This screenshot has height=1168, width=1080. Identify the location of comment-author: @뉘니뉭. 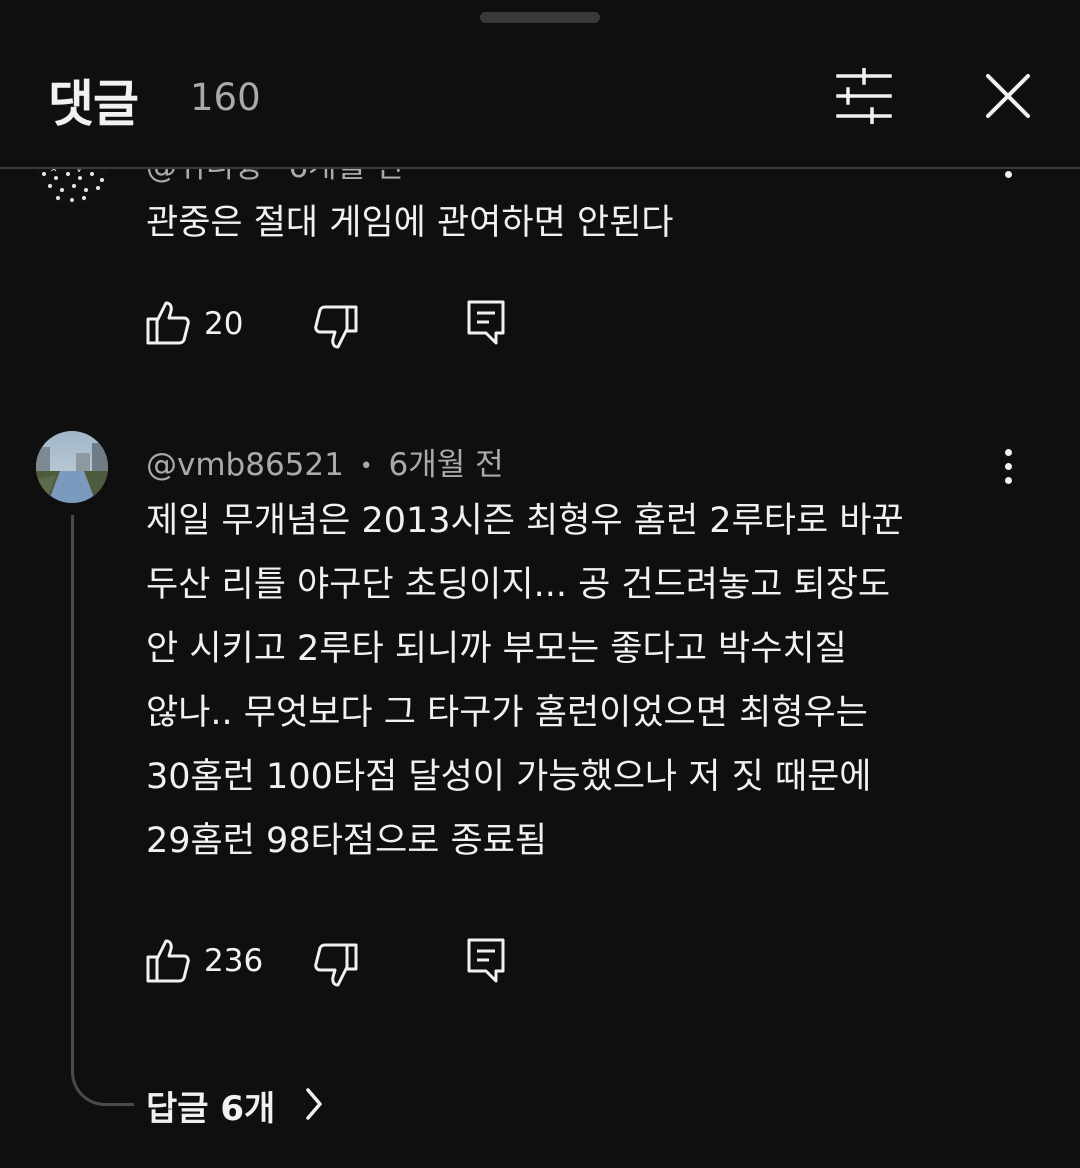
(204, 177).